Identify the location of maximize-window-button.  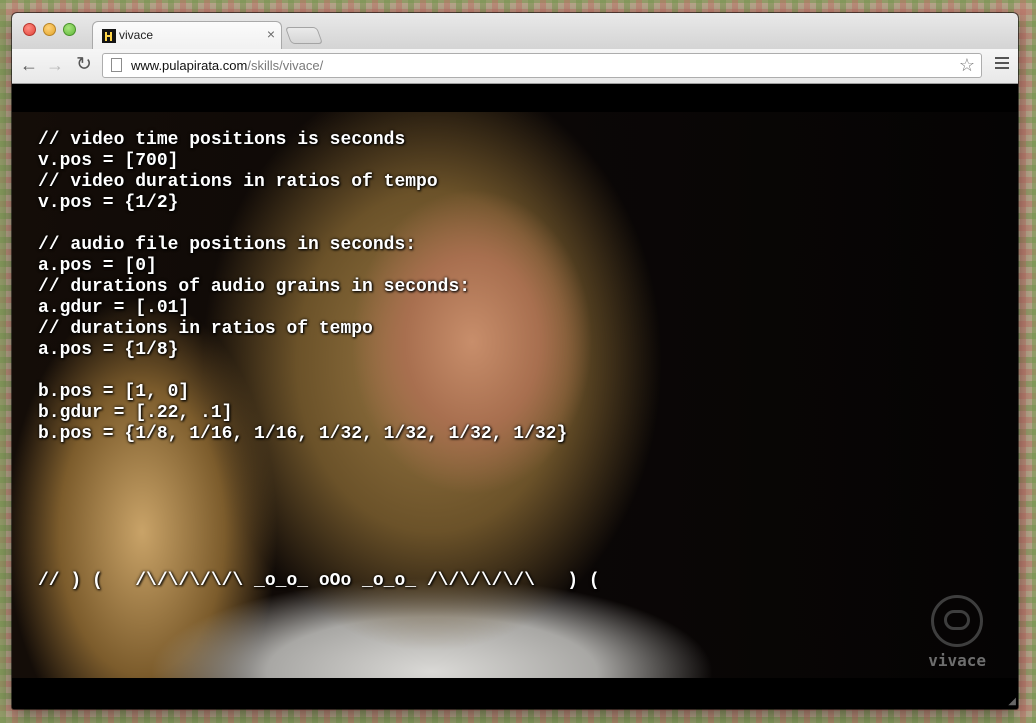
(69, 29).